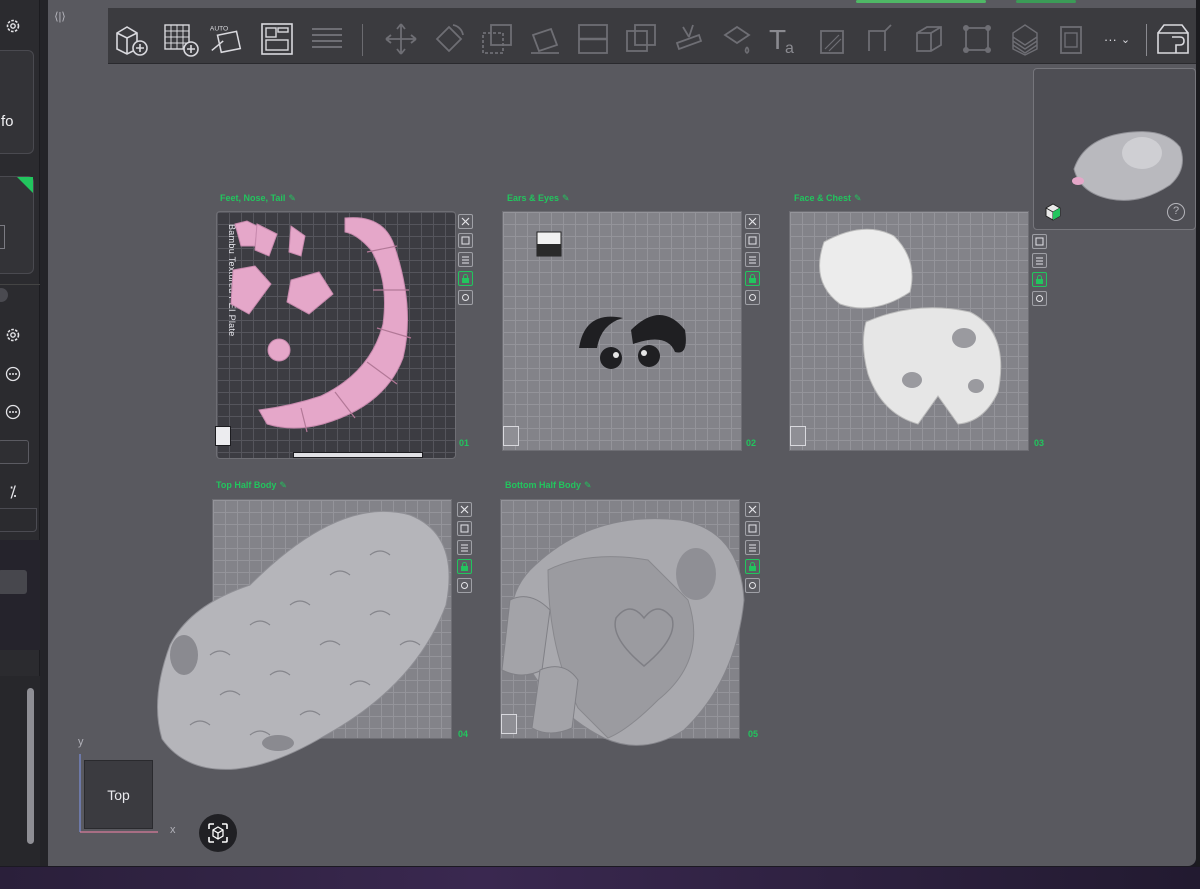  I want to click on plate-01: Bambu Textured PEI Plate, so click(336, 335).